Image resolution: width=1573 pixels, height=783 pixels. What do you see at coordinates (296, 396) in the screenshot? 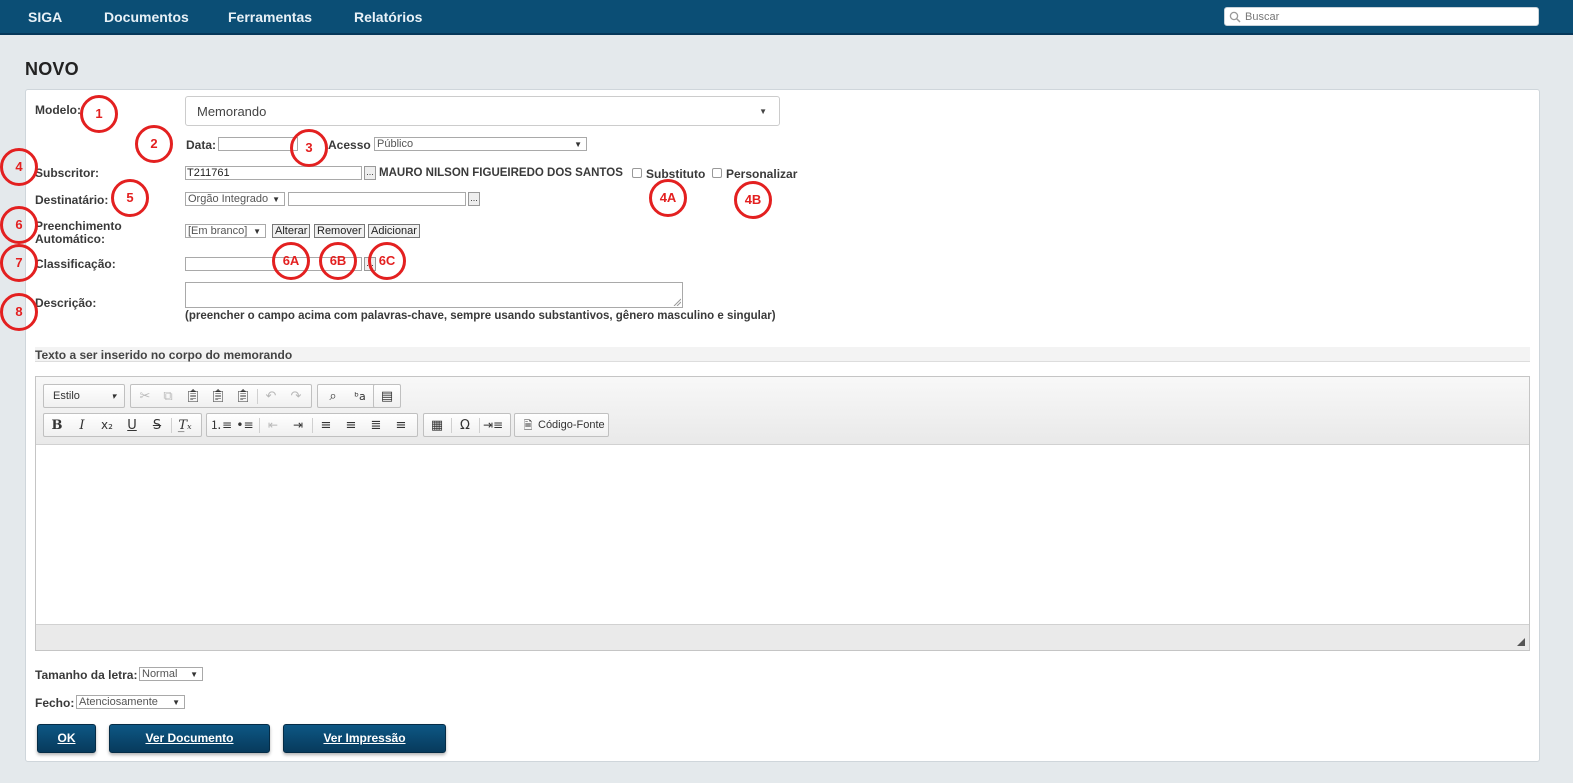
I see `redo-icon: ↷` at bounding box center [296, 396].